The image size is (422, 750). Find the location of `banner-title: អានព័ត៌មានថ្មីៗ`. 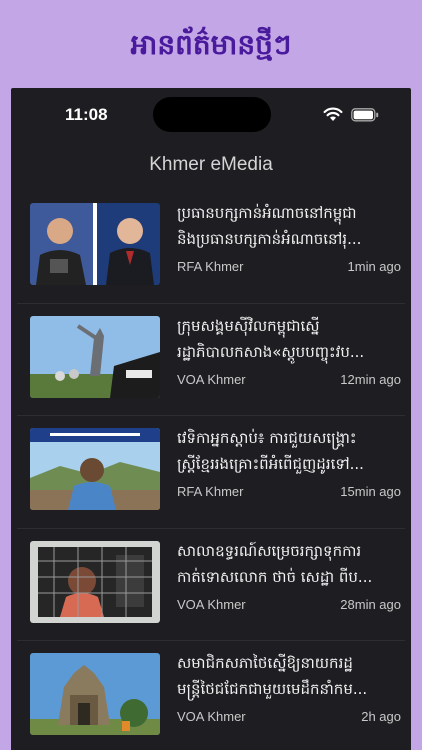

banner-title: អានព័ត៌មានថ្មីៗ is located at coordinates (211, 44).